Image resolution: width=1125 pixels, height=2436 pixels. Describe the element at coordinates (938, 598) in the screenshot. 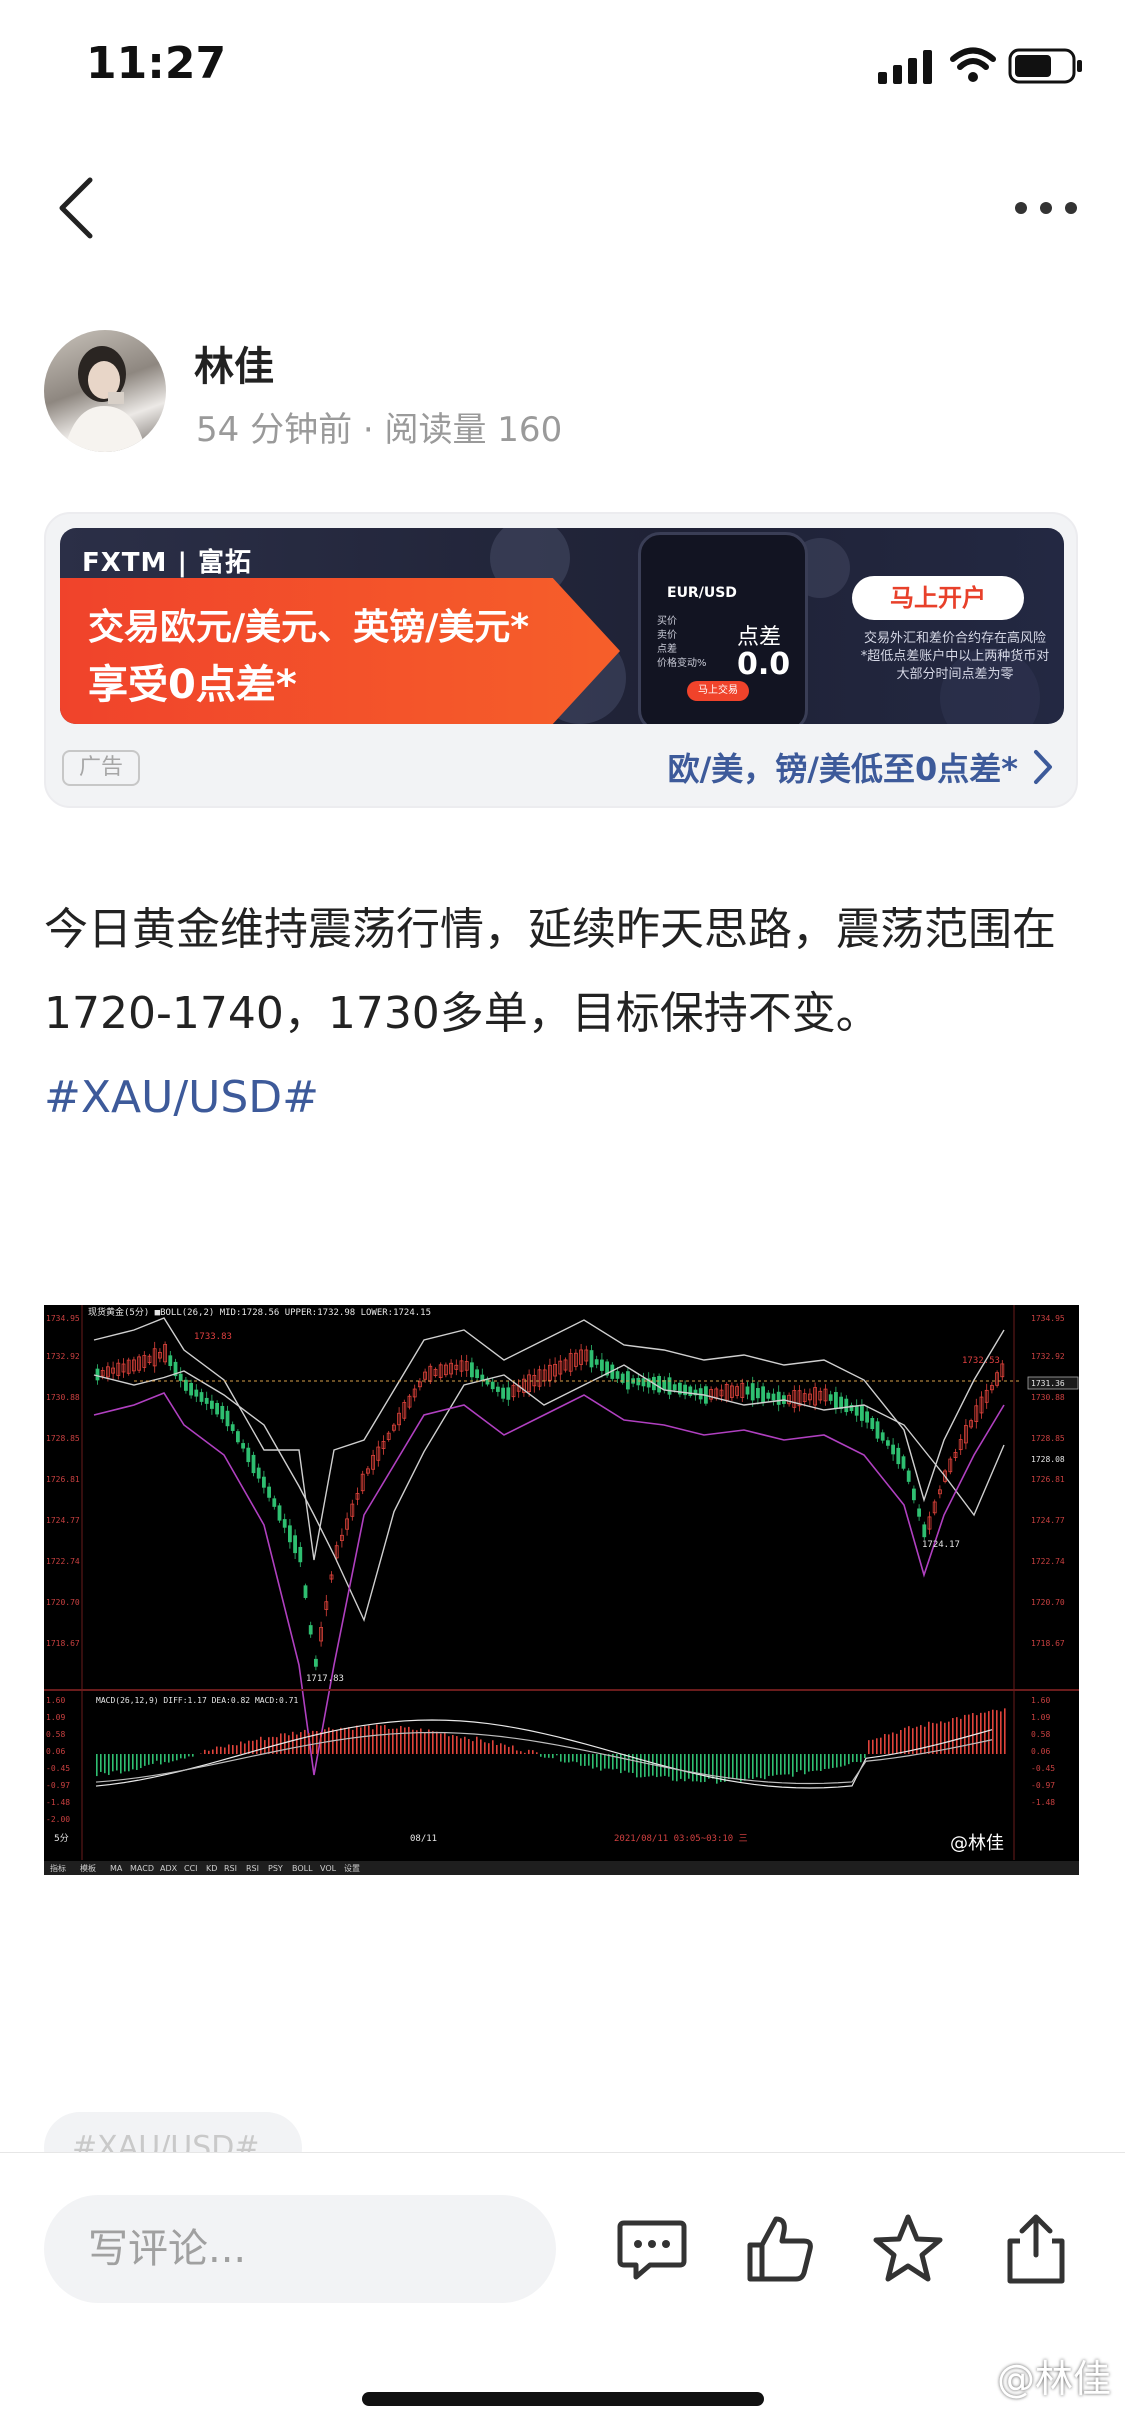

I see `ad-cta-button: 马上开户` at that location.